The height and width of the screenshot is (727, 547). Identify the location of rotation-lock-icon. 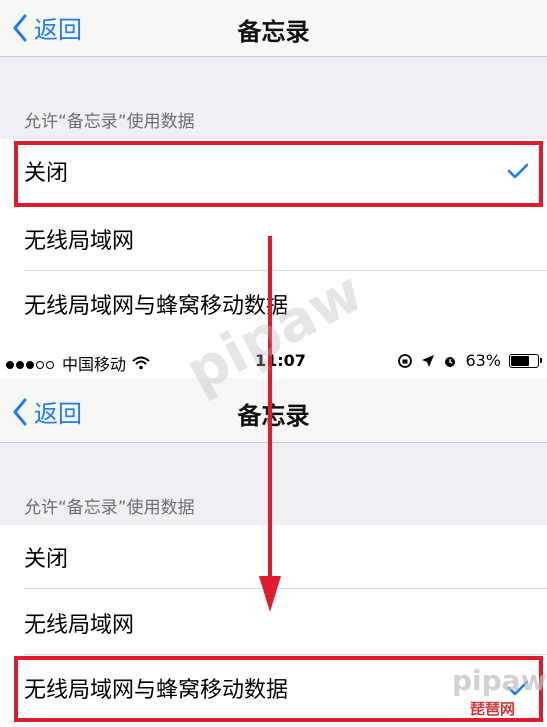
(405, 360).